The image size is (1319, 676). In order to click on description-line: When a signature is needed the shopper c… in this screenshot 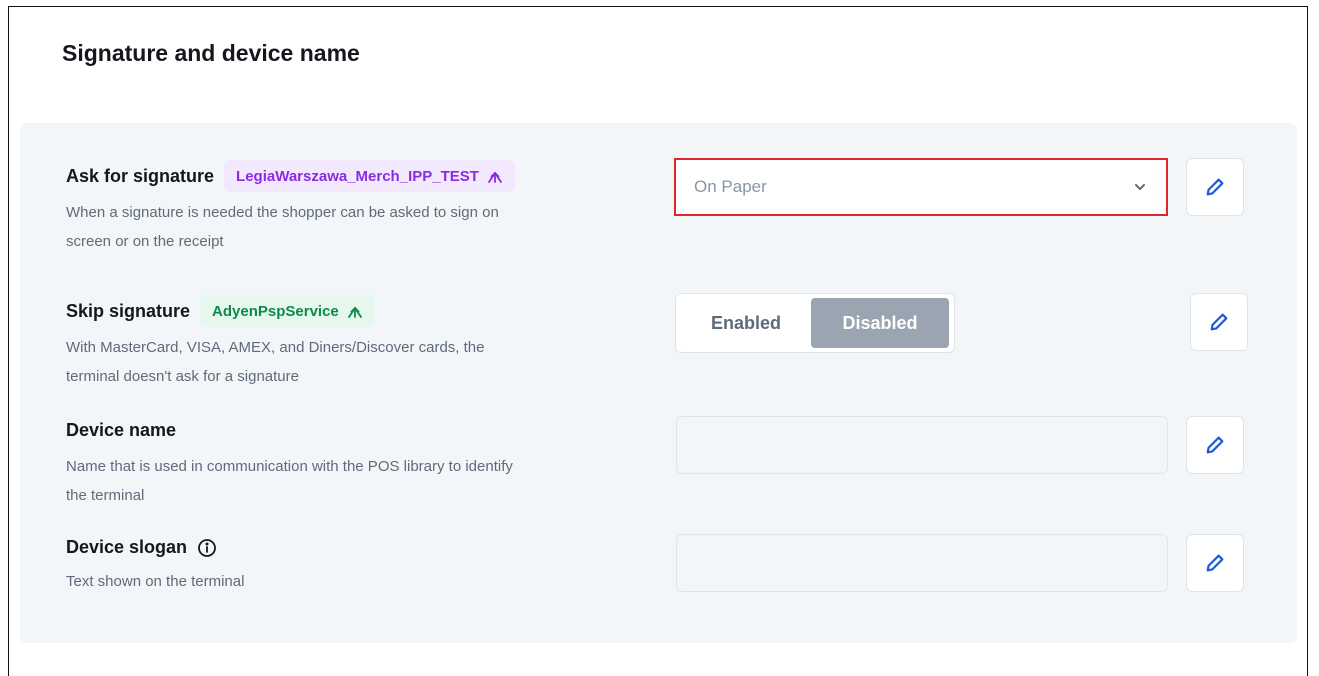, I will do `click(282, 212)`.